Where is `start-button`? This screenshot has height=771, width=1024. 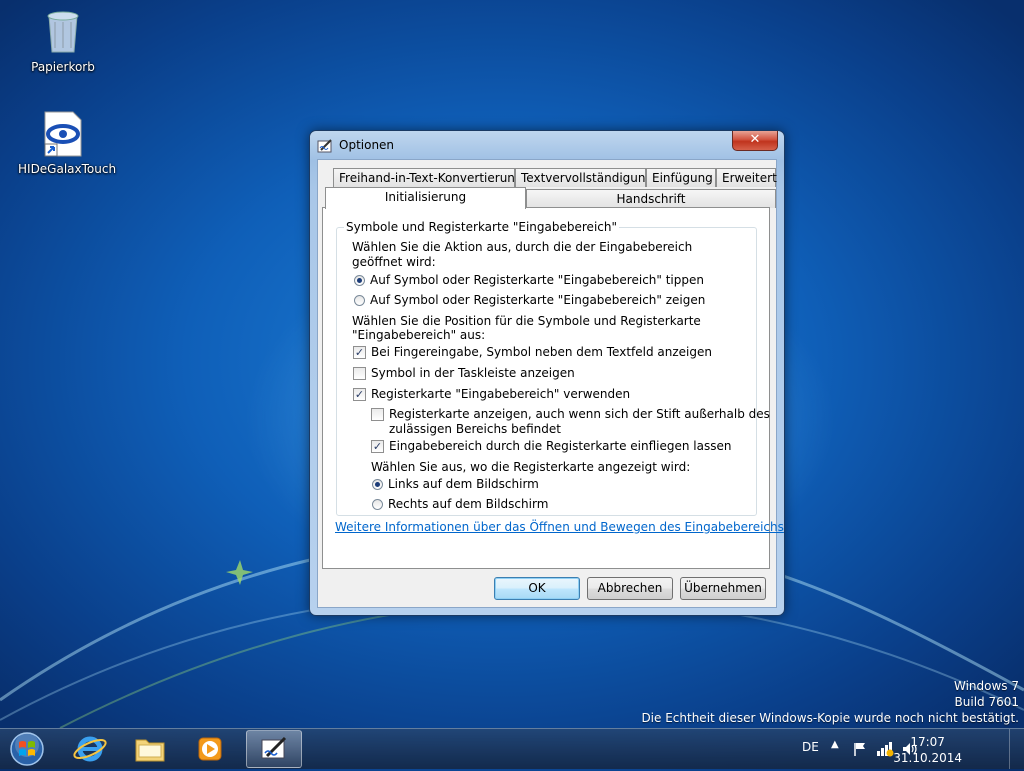 start-button is located at coordinates (27, 749).